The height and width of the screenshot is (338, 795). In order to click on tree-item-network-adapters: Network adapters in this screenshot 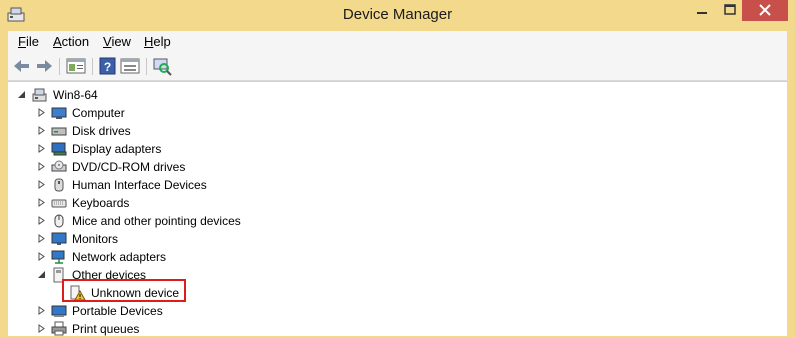, I will do `click(208, 257)`.